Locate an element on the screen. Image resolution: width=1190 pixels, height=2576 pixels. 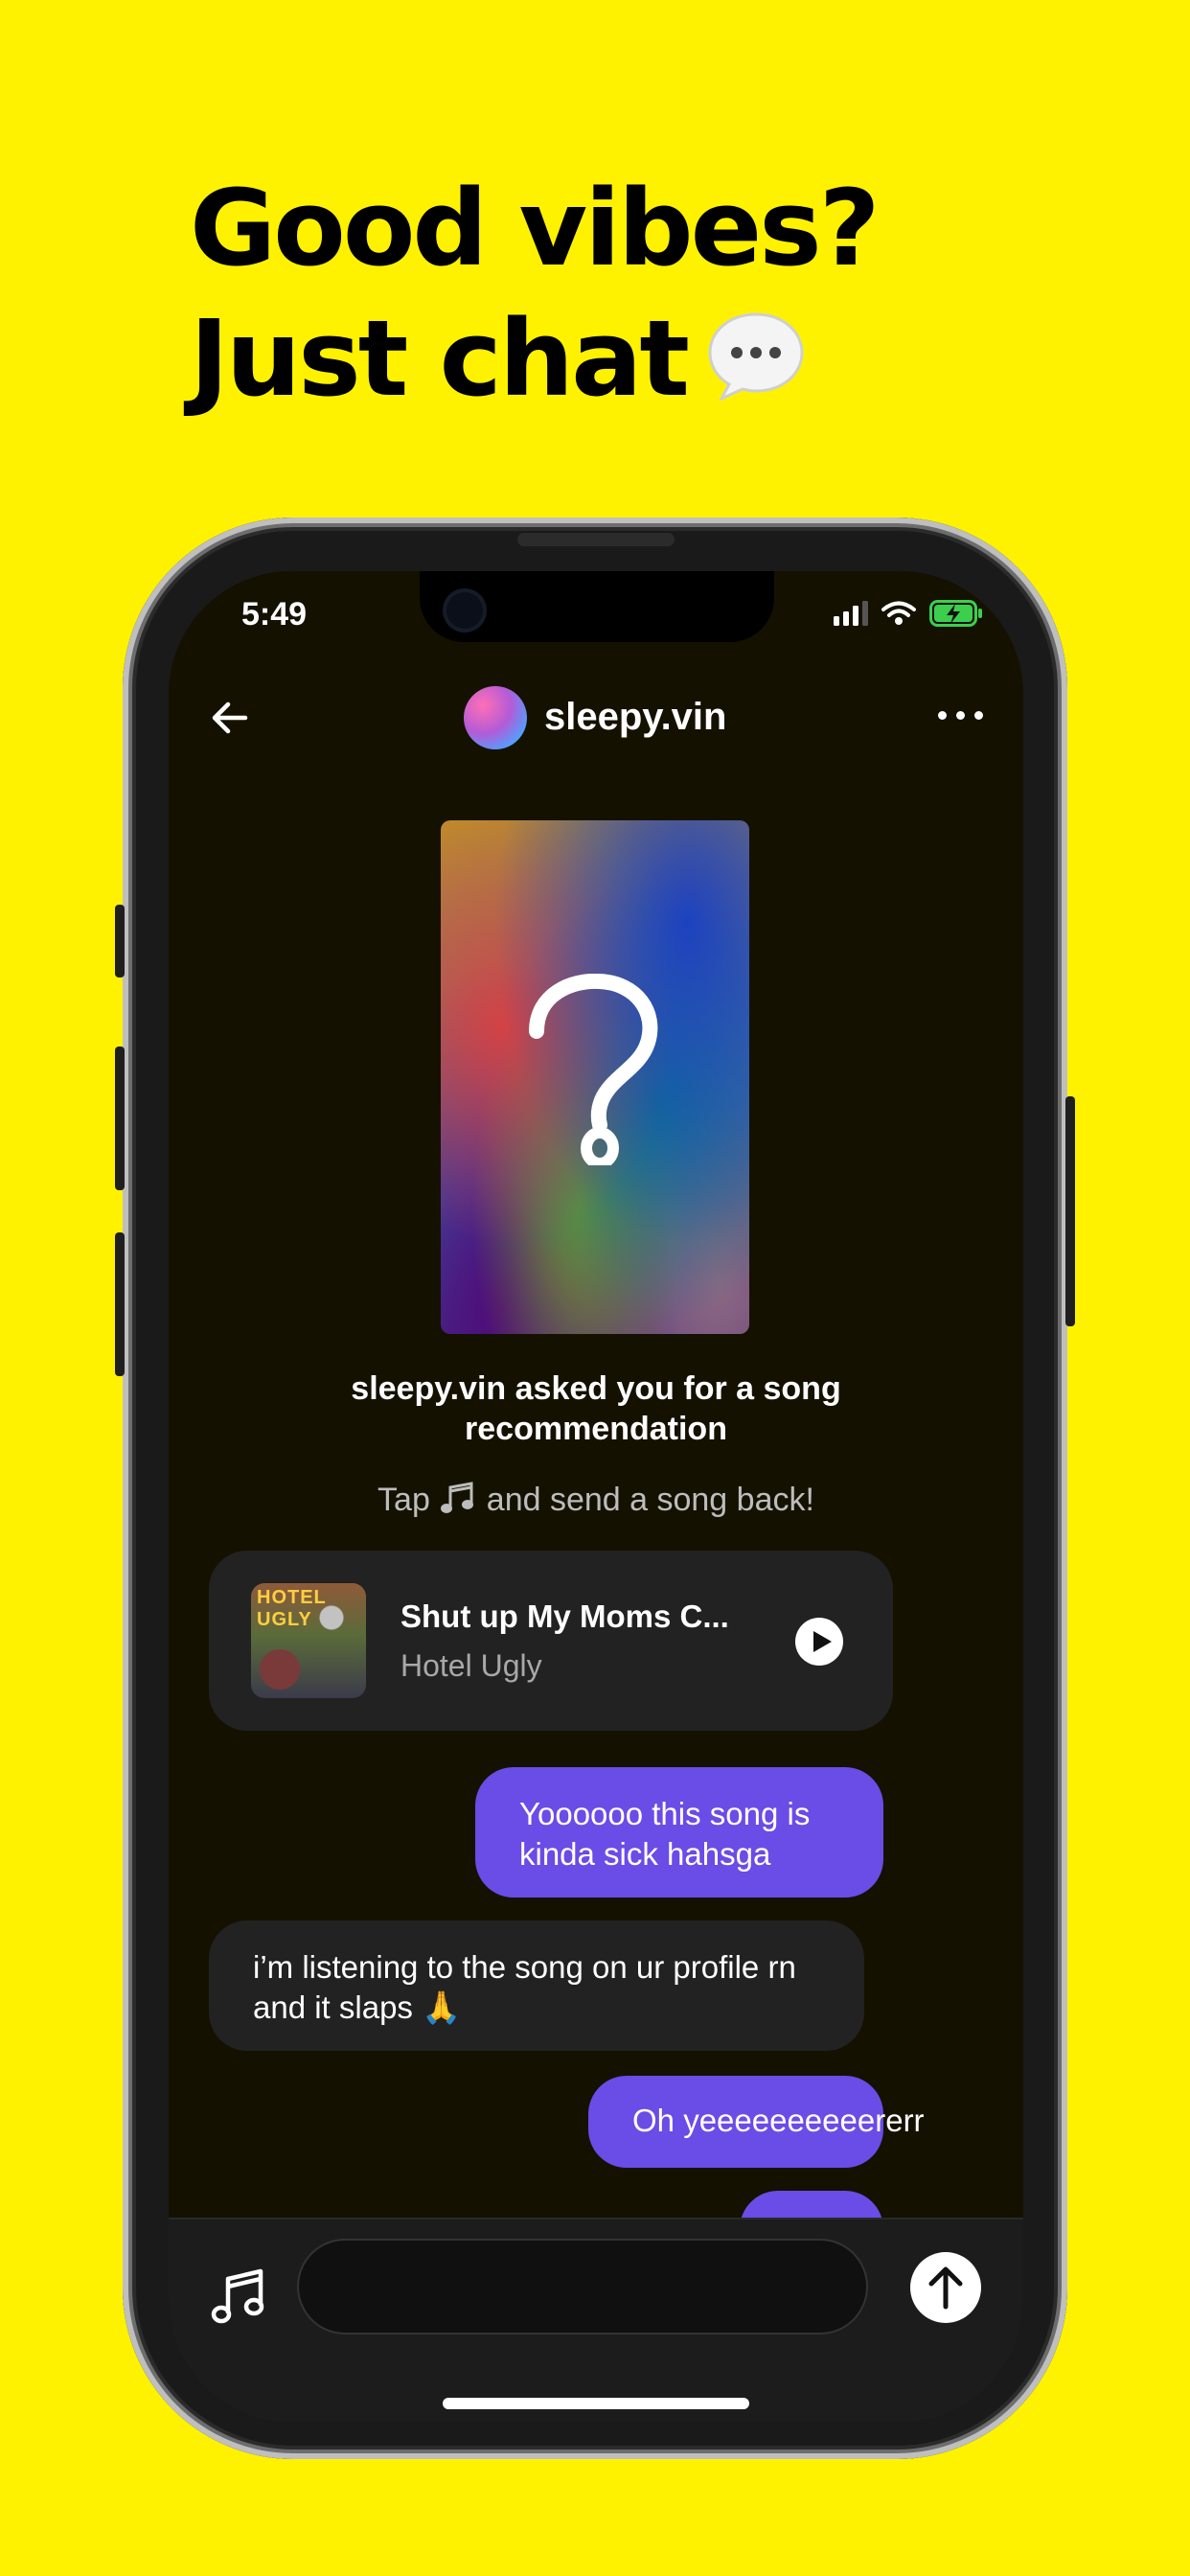
headline-line-2-text: Just chat is located at coordinates (440, 358).